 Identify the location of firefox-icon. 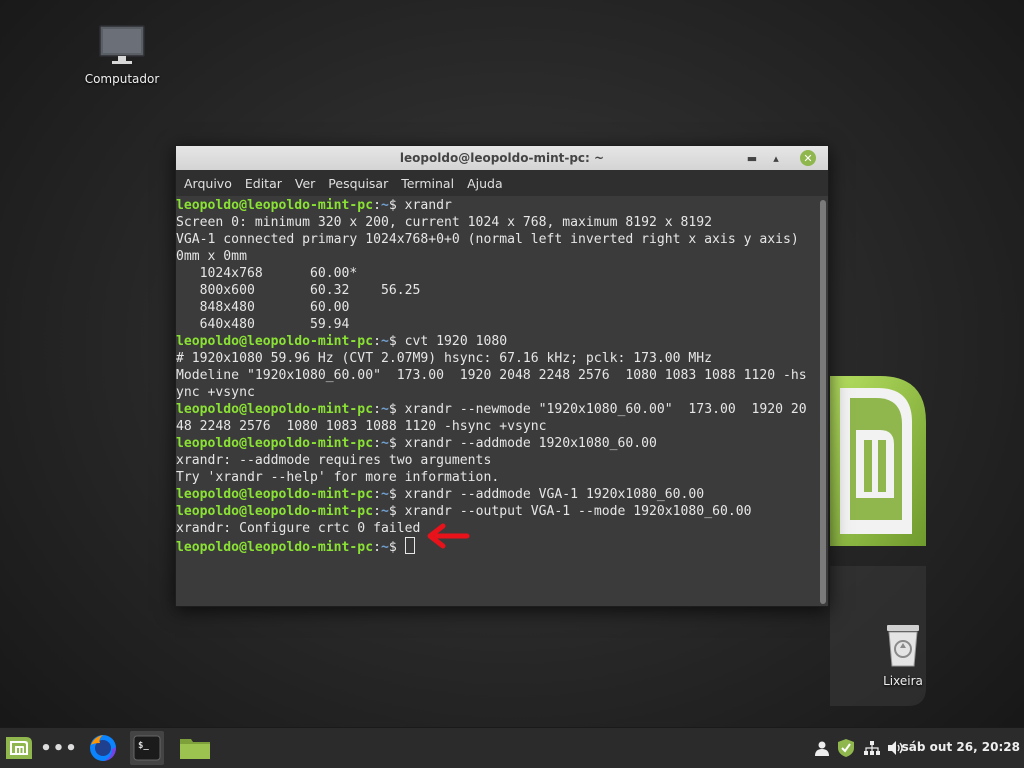
(103, 748).